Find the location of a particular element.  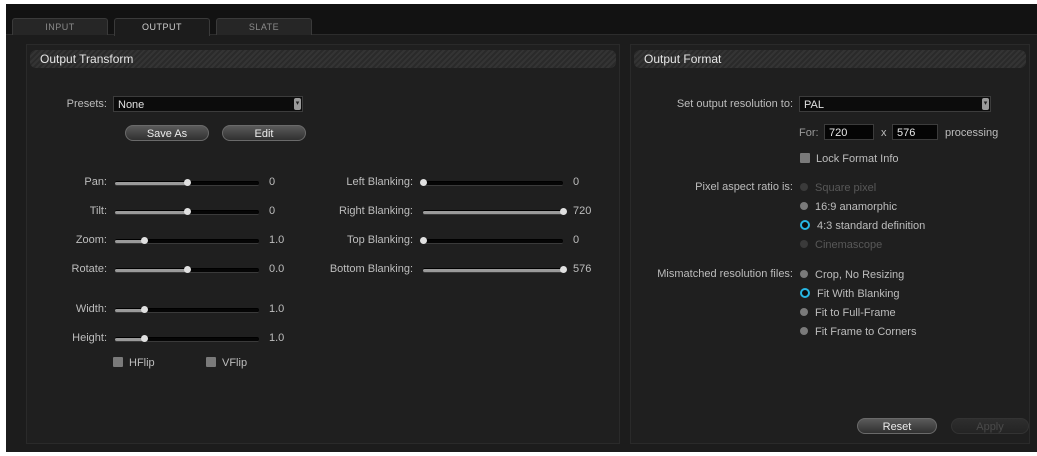

mismatched-option-label: Fit Frame to Corners is located at coordinates (866, 332).